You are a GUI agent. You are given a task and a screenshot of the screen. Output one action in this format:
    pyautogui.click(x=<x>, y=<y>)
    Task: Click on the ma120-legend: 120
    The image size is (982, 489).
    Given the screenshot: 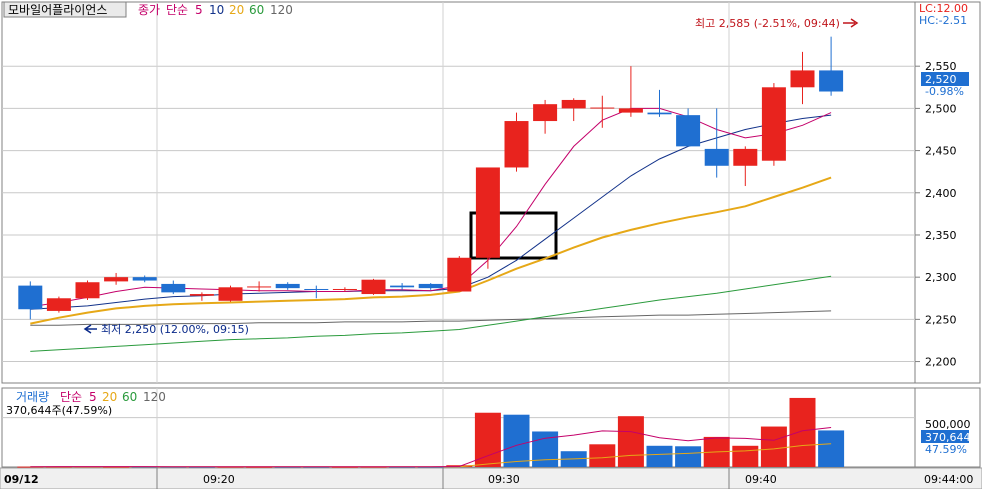 What is the action you would take?
    pyautogui.click(x=281, y=10)
    